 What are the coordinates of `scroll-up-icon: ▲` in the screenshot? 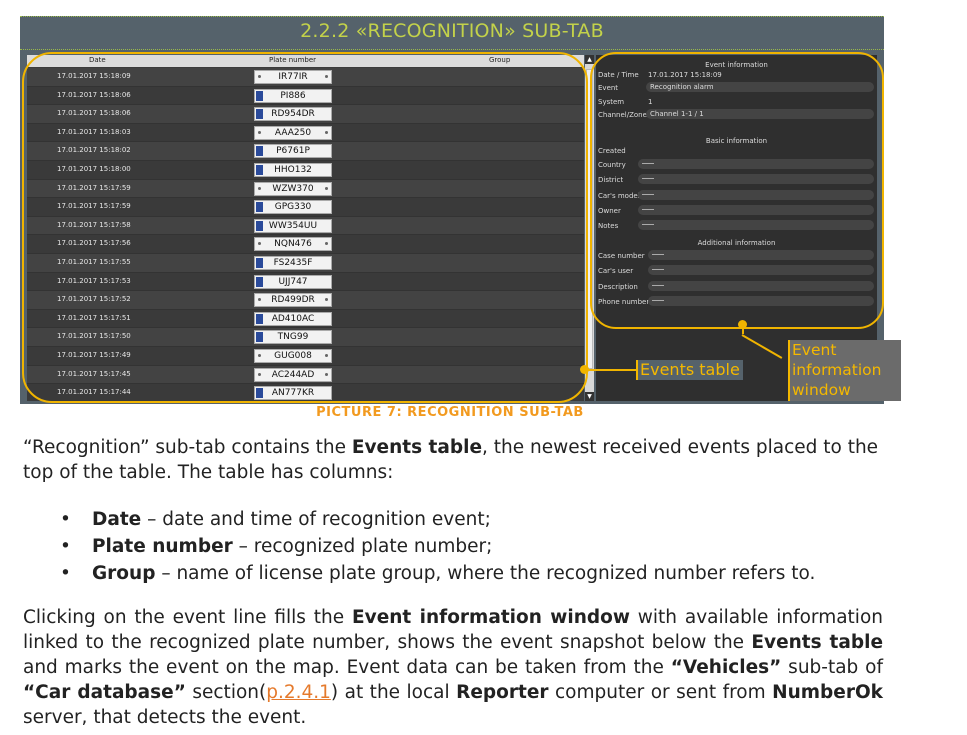 It's located at (589, 59).